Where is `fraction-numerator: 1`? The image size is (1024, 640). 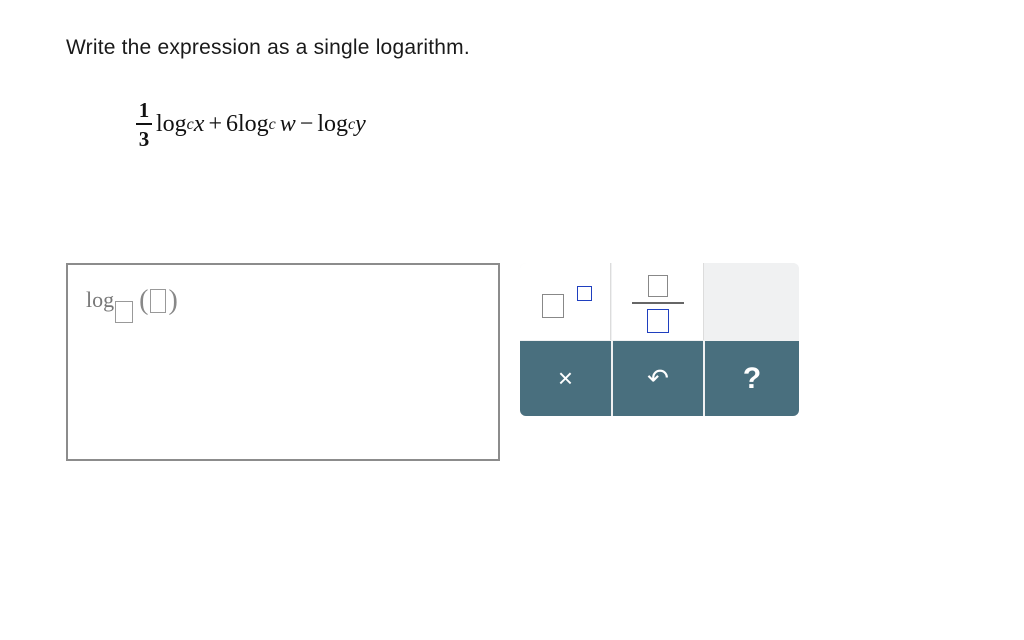 fraction-numerator: 1 is located at coordinates (144, 110).